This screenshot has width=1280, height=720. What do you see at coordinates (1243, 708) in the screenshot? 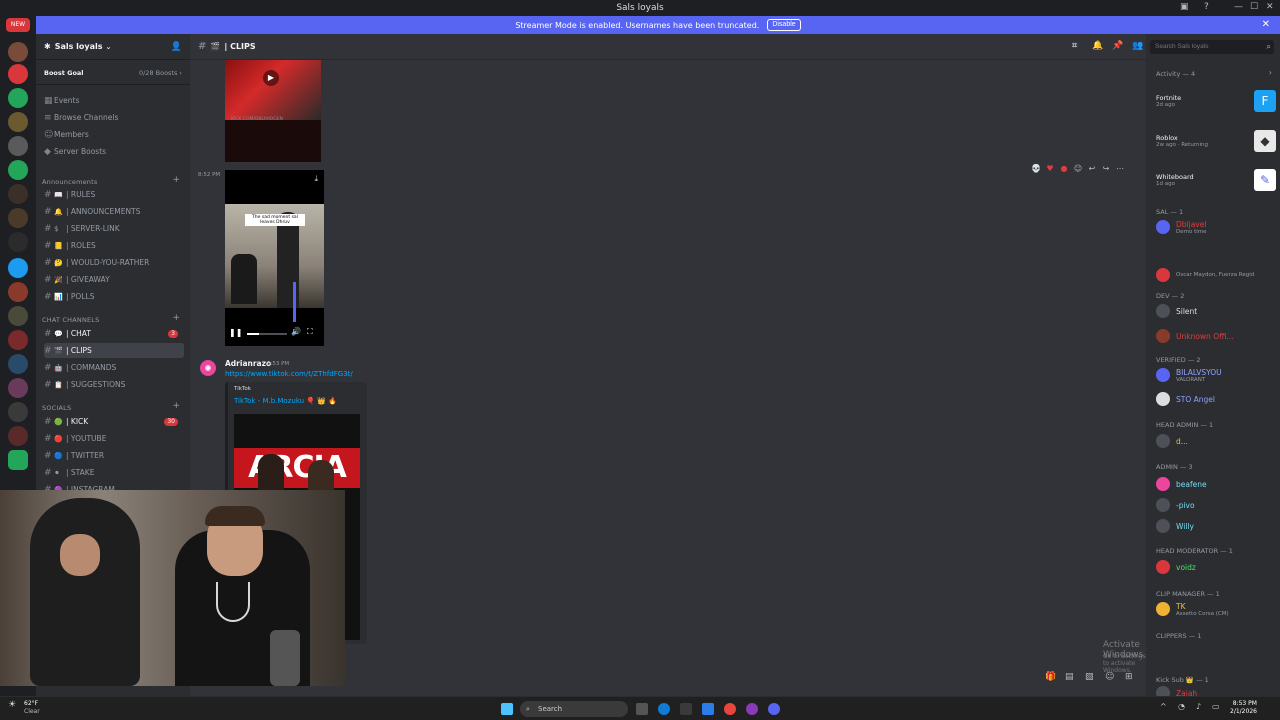
I see `clock: 8:53 PM 2/1/2026` at bounding box center [1243, 708].